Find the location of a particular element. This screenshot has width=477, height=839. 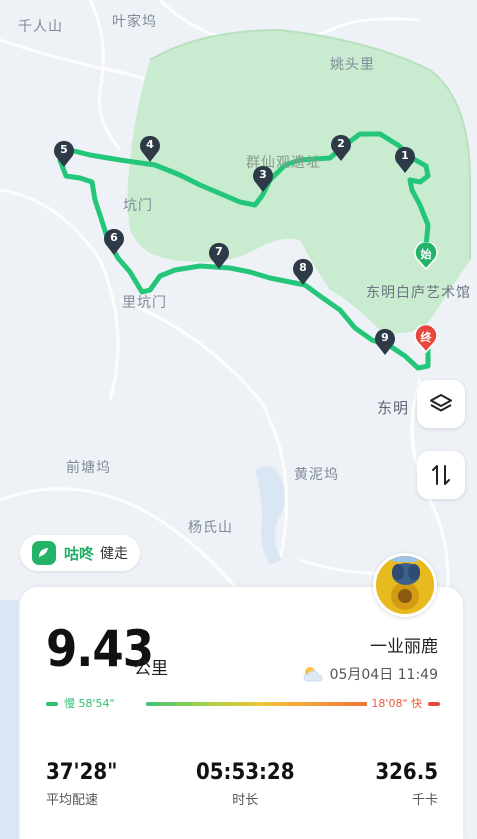

stat-label: 时长 is located at coordinates (245, 800).